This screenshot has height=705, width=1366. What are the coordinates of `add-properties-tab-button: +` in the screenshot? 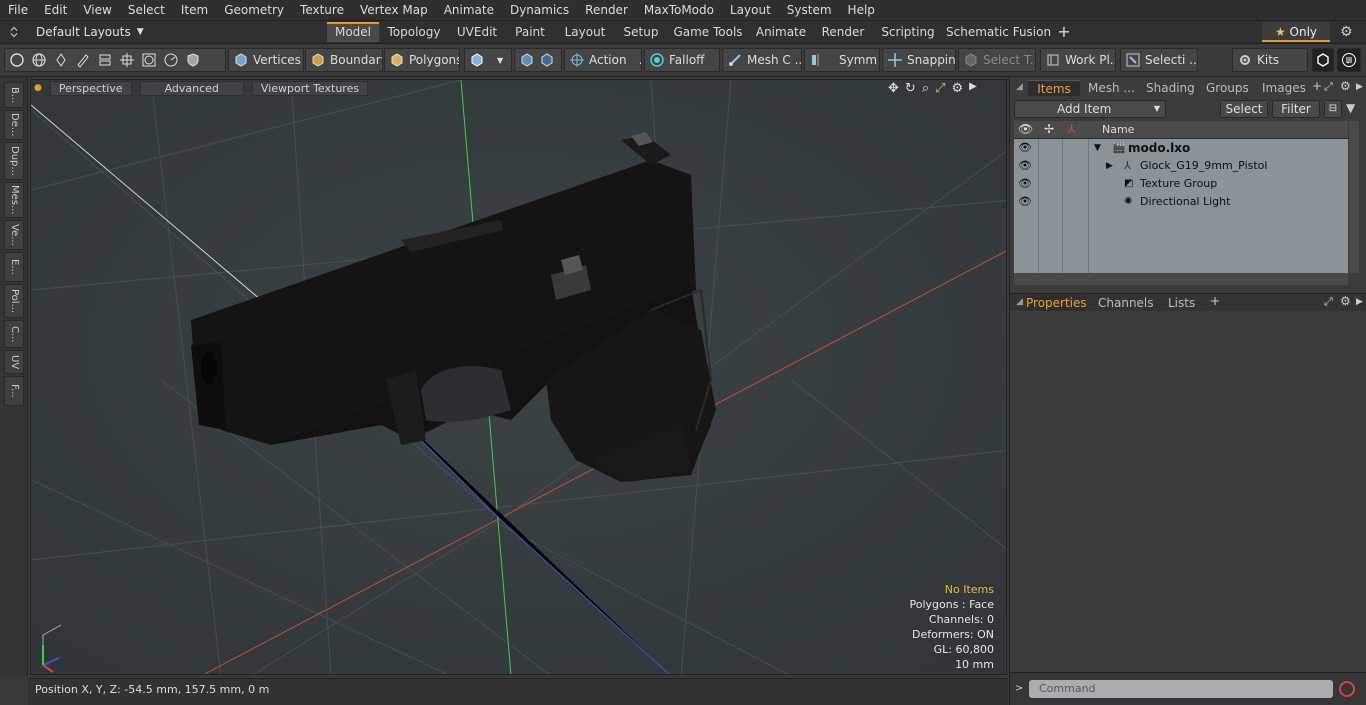 It's located at (1215, 301).